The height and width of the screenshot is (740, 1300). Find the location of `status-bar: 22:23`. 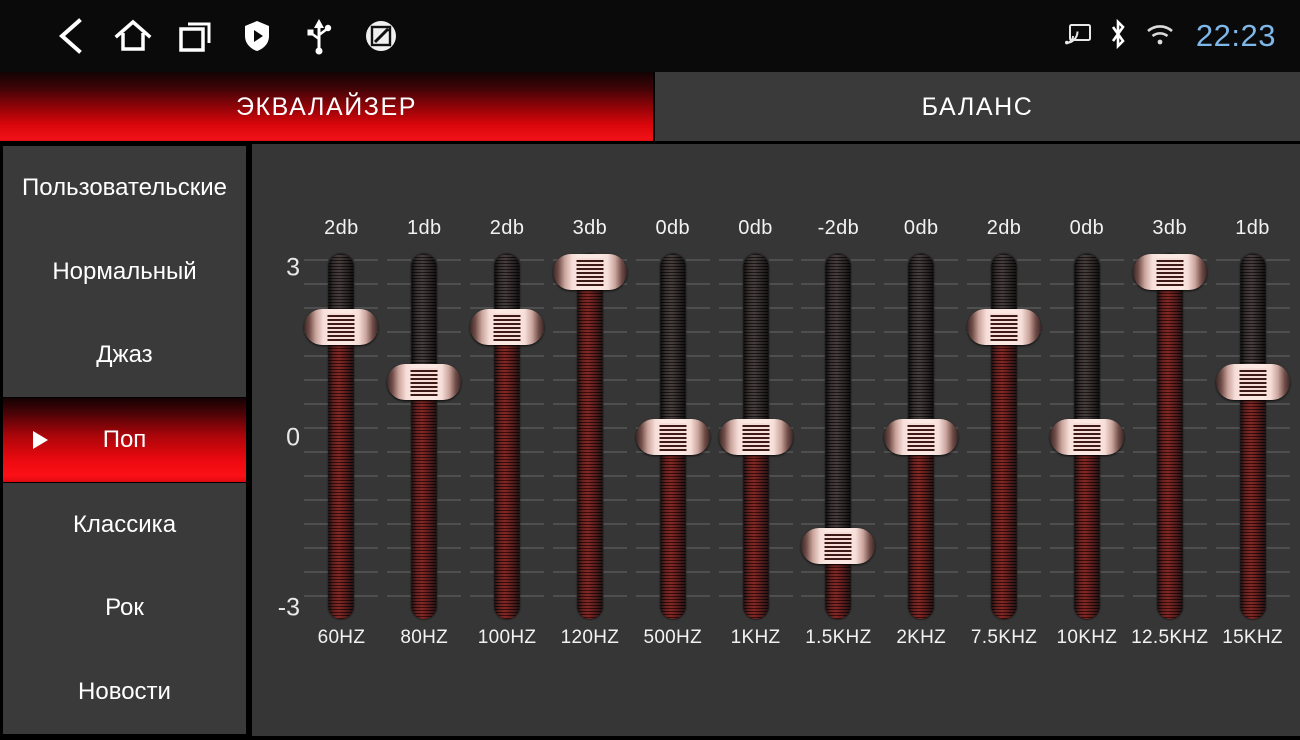

status-bar: 22:23 is located at coordinates (650, 36).